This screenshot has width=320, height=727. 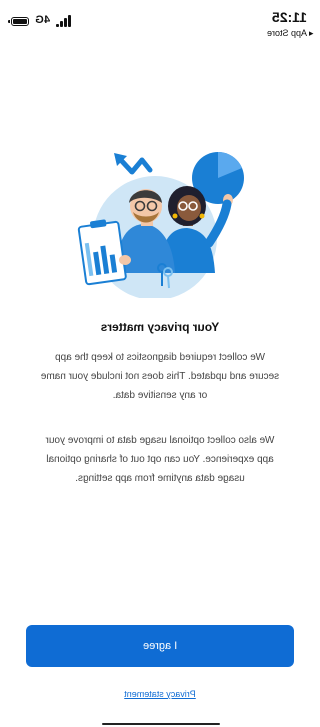 What do you see at coordinates (18, 21) in the screenshot?
I see `battery-icon` at bounding box center [18, 21].